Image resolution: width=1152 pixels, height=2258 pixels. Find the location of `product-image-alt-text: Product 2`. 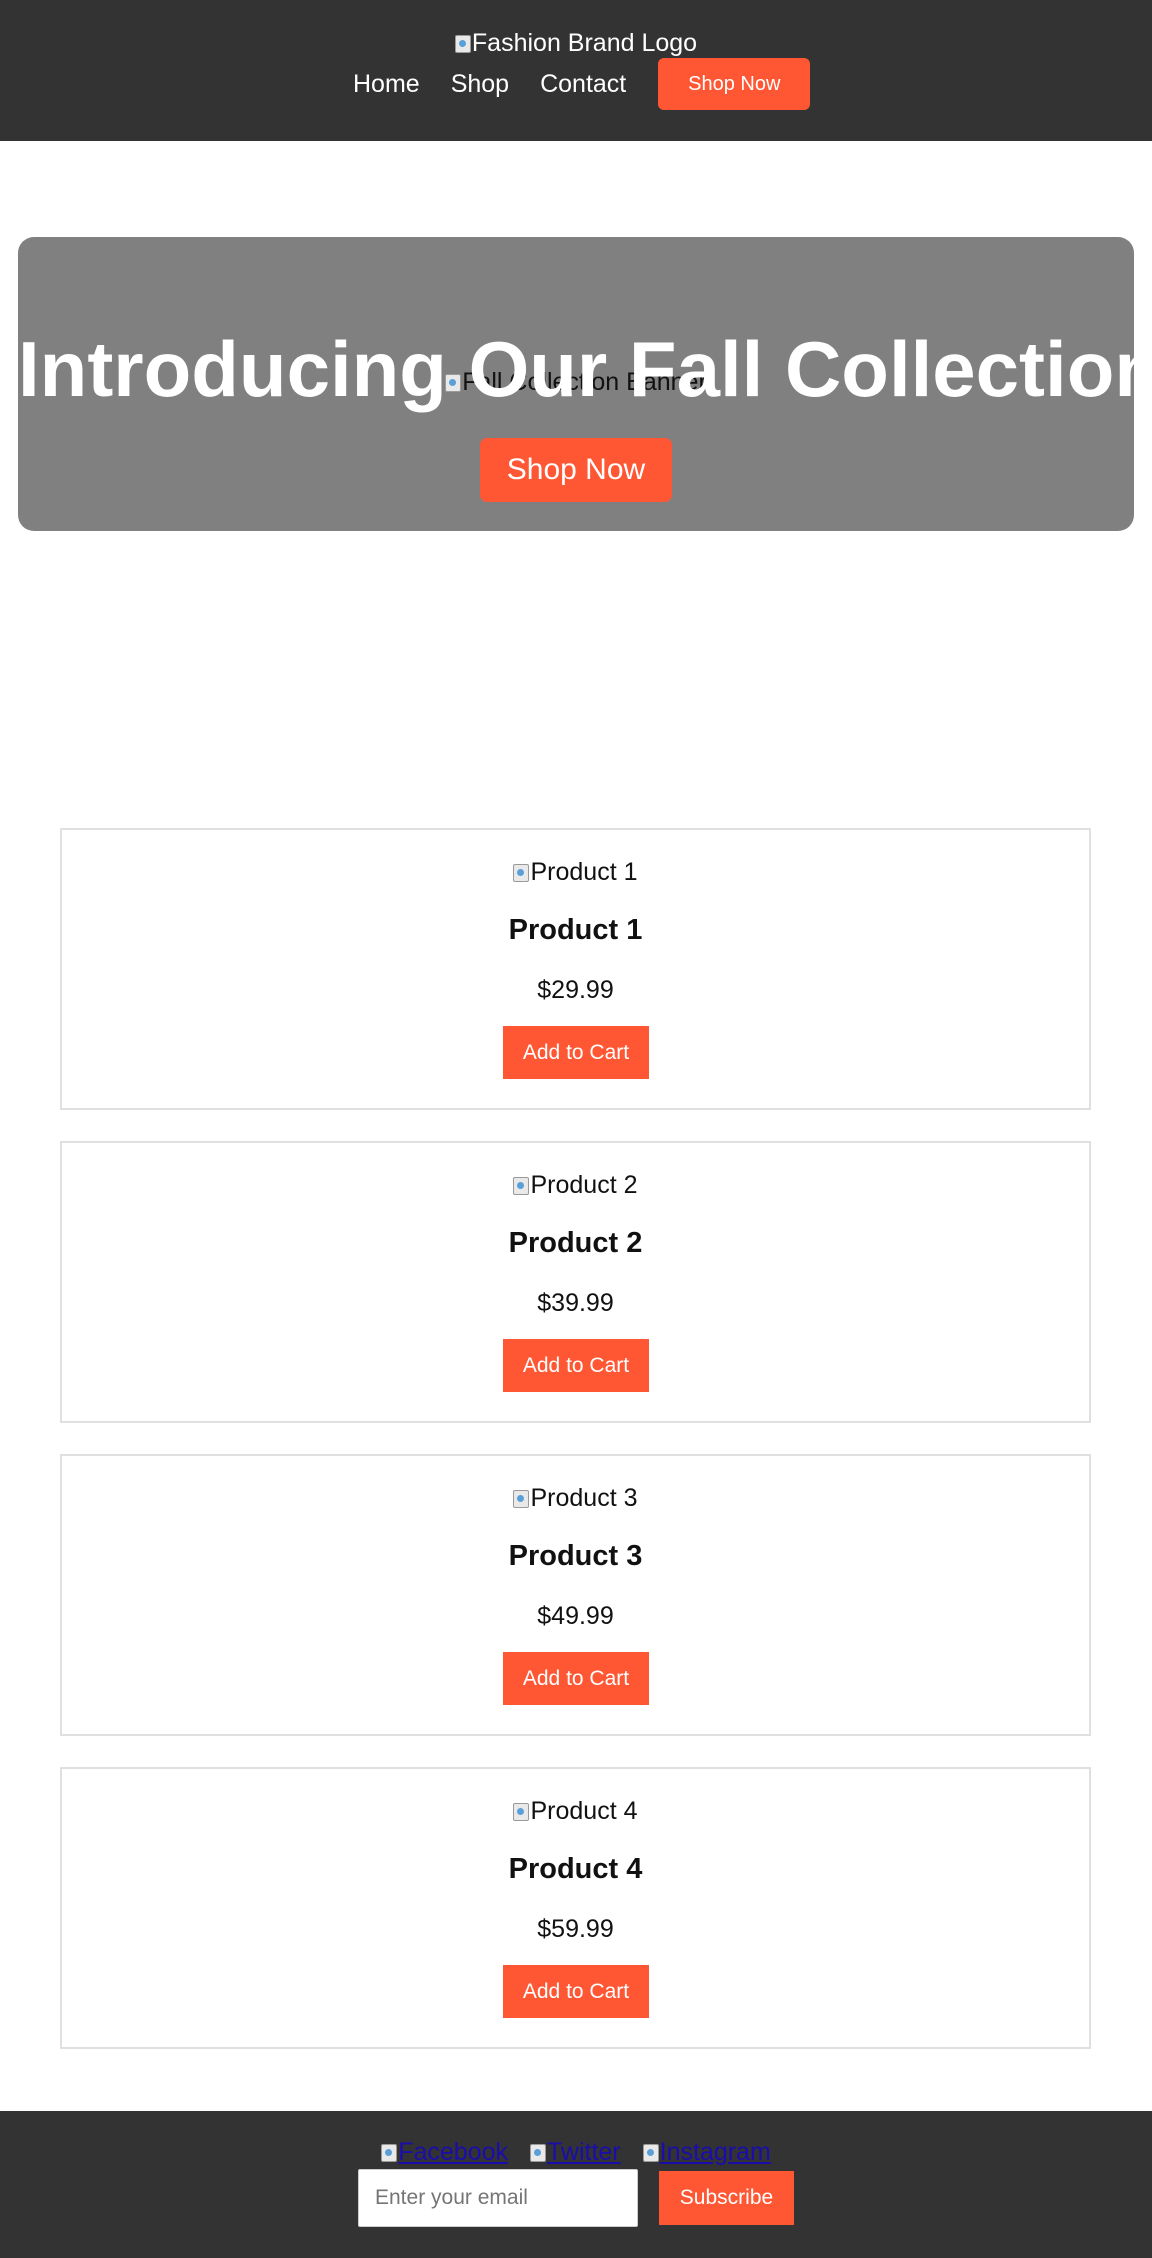

product-image-alt-text: Product 2 is located at coordinates (584, 1185).